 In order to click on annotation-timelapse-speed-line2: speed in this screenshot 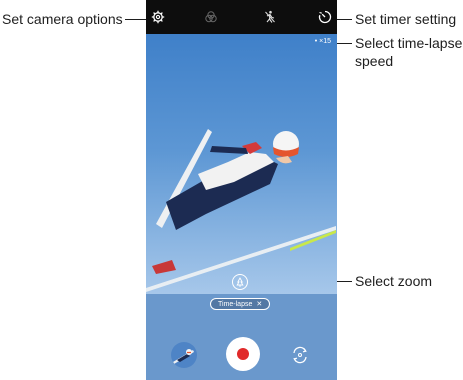, I will do `click(374, 61)`.